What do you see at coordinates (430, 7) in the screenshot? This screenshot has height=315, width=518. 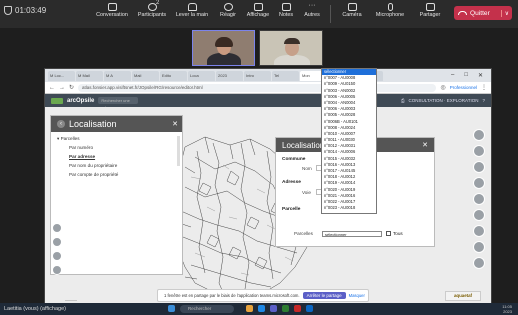 I see `share-tray-icon` at bounding box center [430, 7].